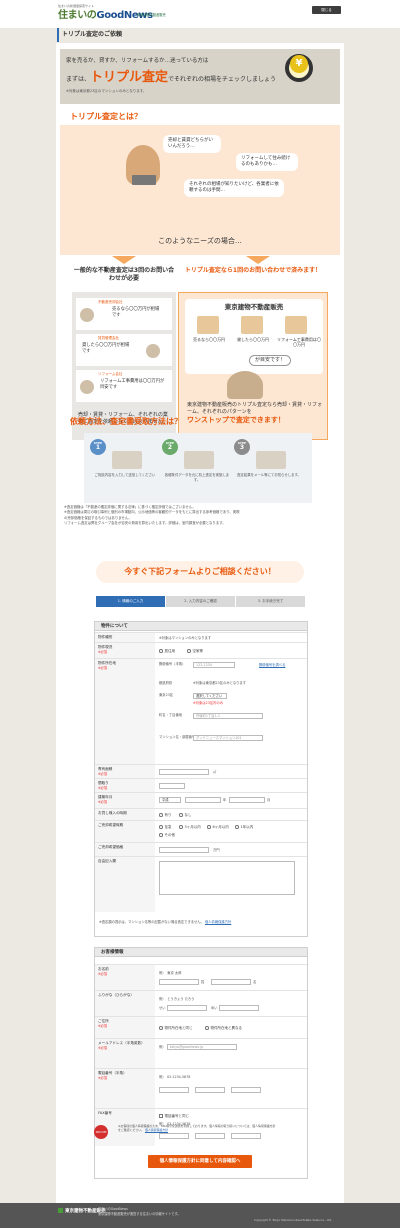  What do you see at coordinates (165, 815) in the screenshot?
I see `rent-radio-1: 有り` at bounding box center [165, 815].